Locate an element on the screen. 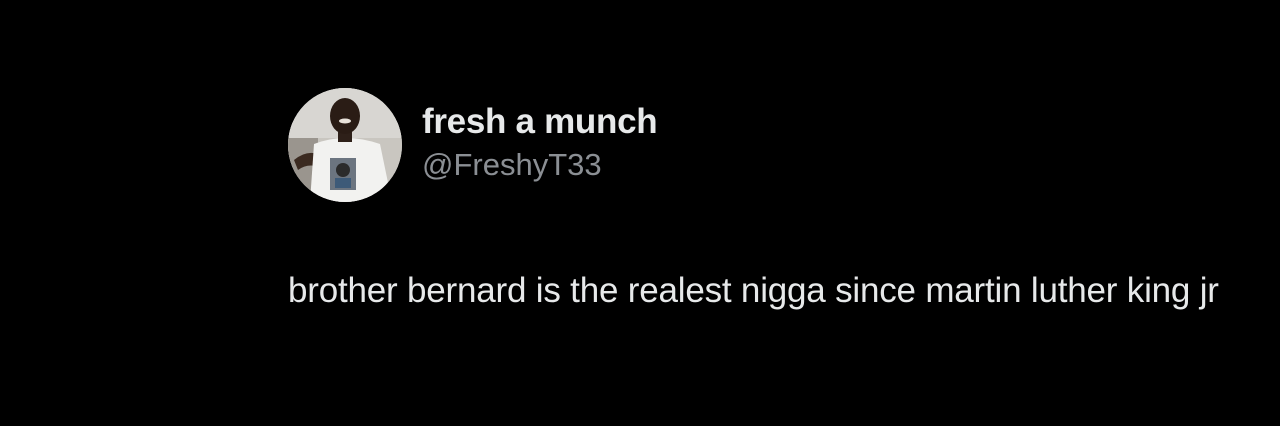 The height and width of the screenshot is (426, 1280). display-name: fresh a munch is located at coordinates (540, 122).